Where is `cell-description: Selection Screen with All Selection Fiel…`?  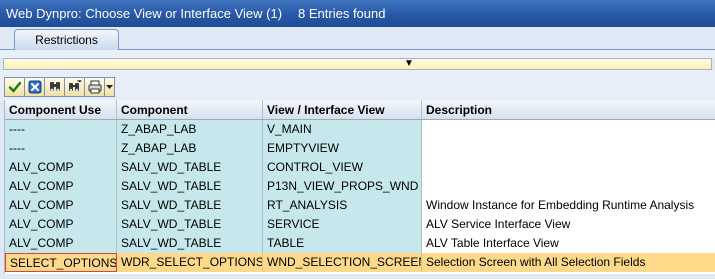 cell-description: Selection Screen with All Selection Fiel… is located at coordinates (568, 262).